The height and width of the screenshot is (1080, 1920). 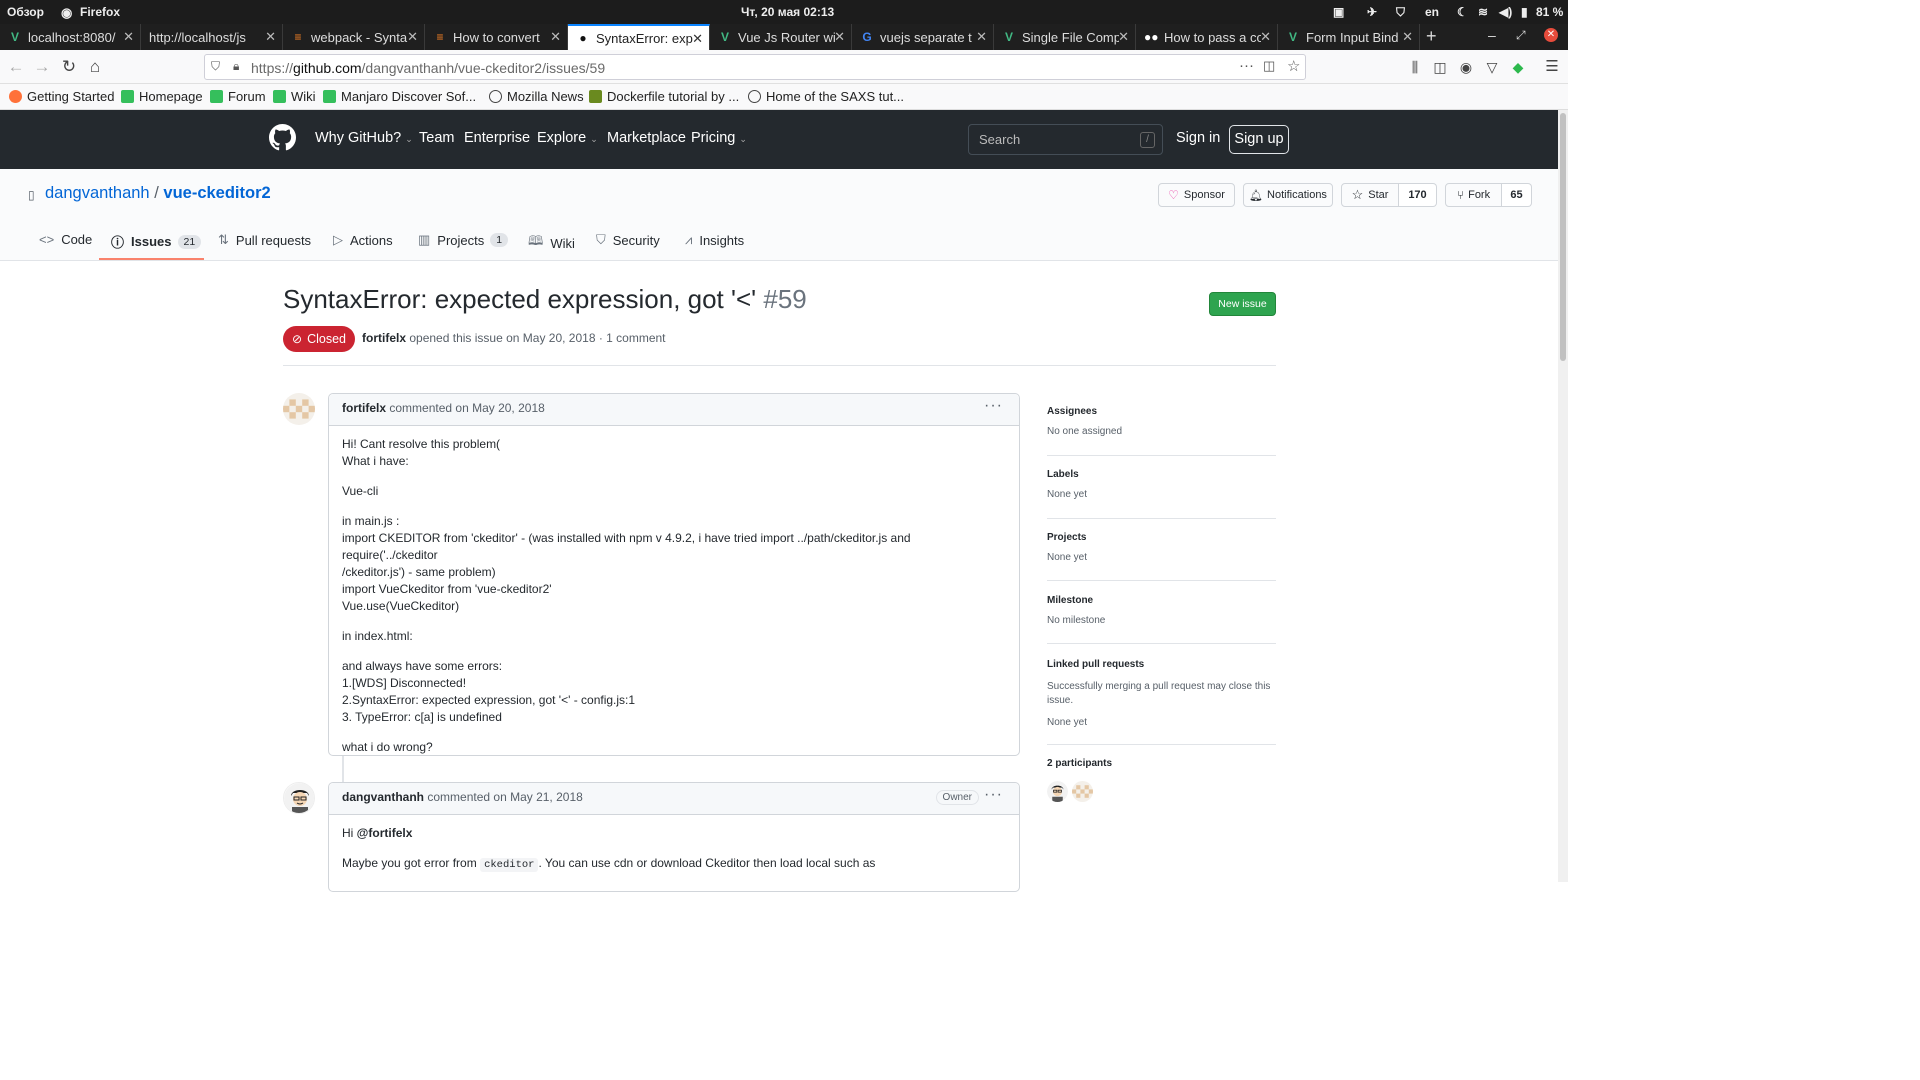 I want to click on issue-author-link: fortifelx, so click(x=384, y=338).